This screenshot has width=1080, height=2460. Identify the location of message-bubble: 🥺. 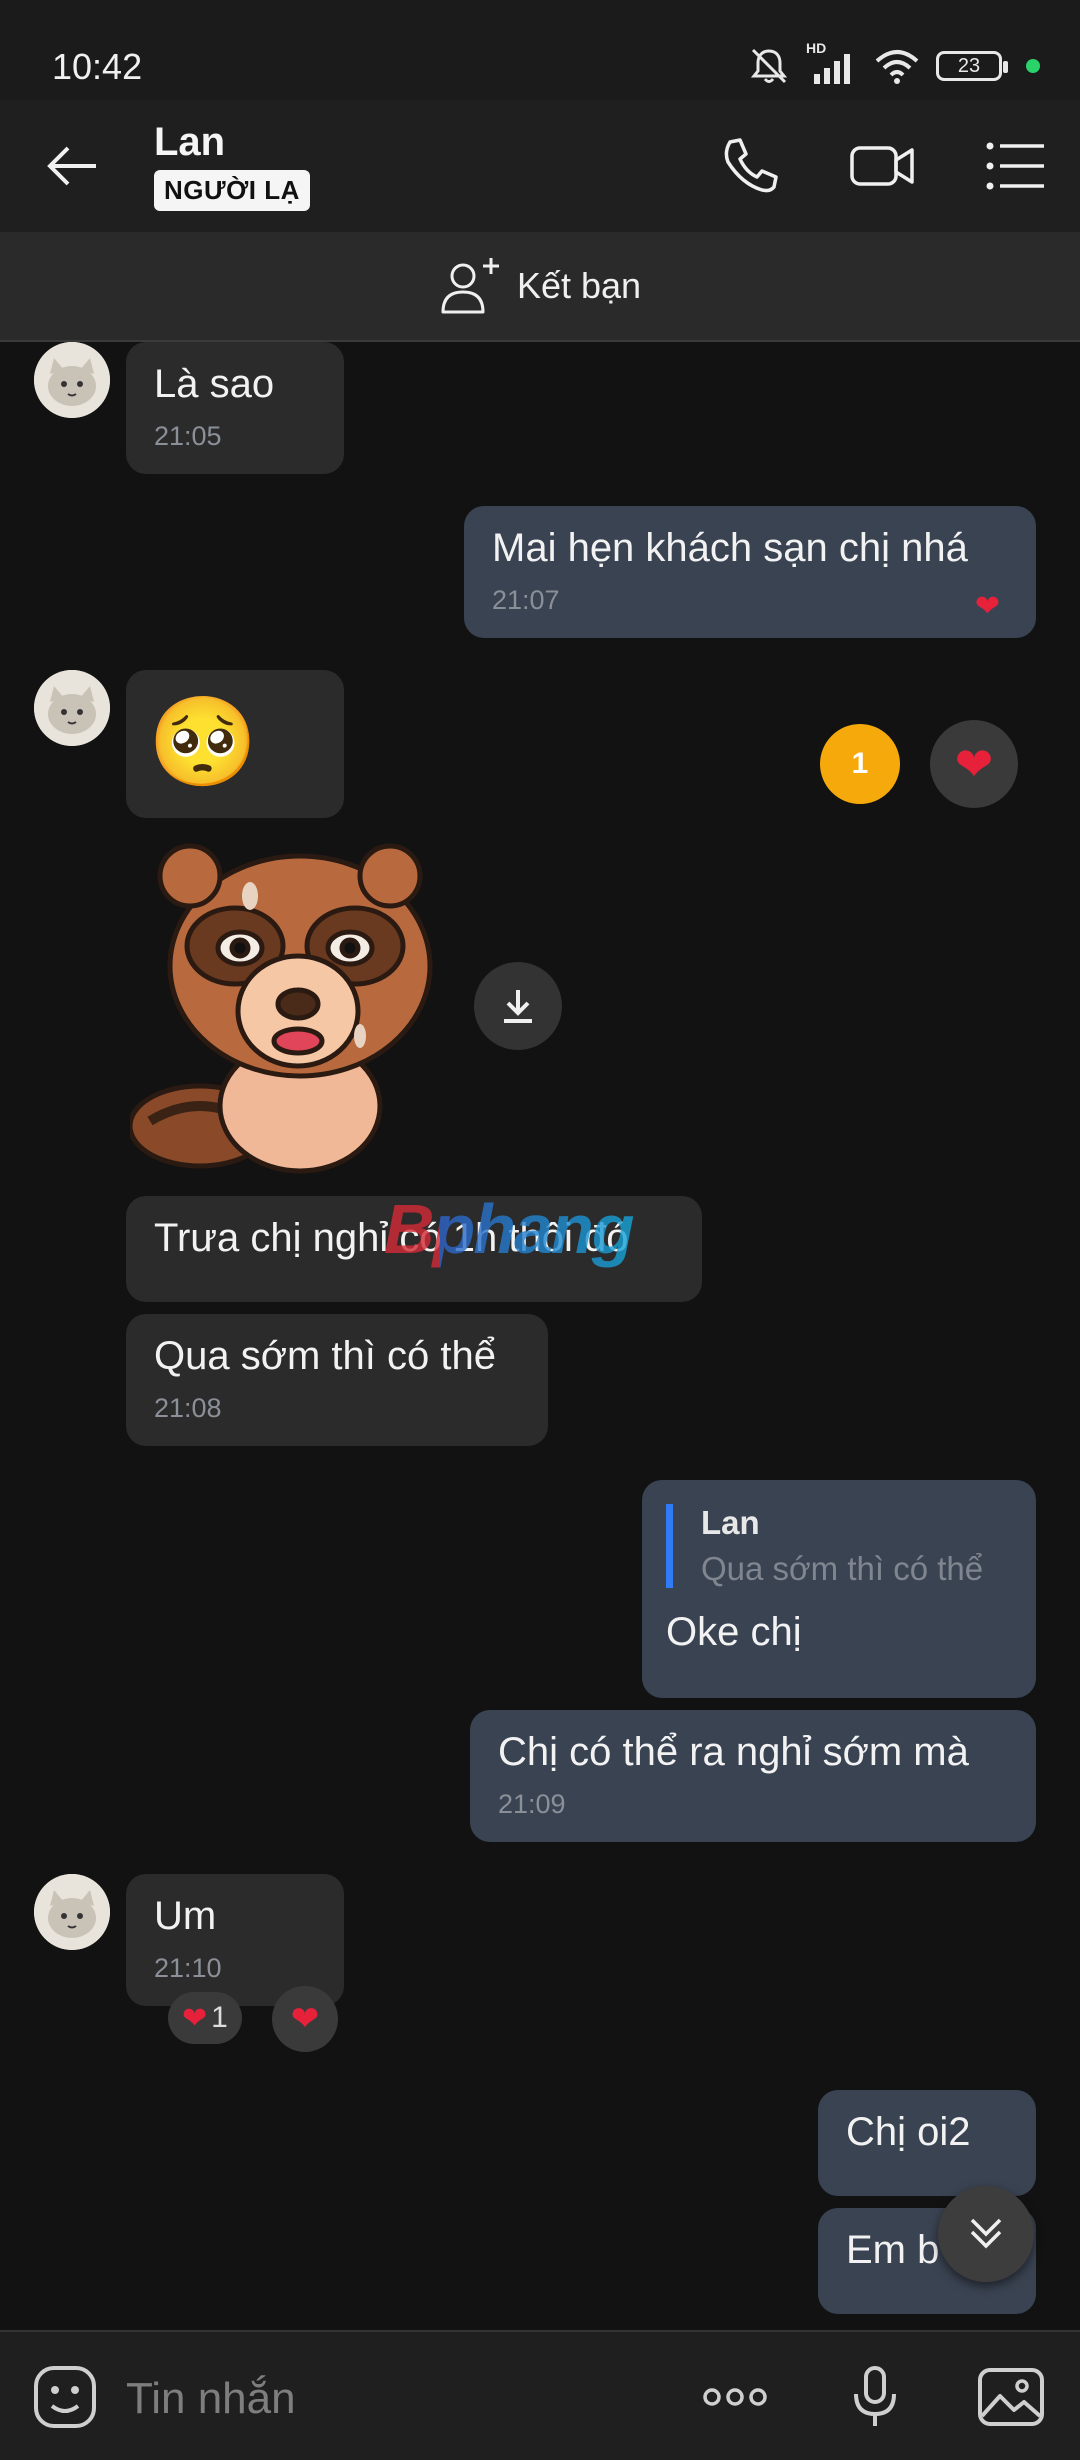
(235, 744).